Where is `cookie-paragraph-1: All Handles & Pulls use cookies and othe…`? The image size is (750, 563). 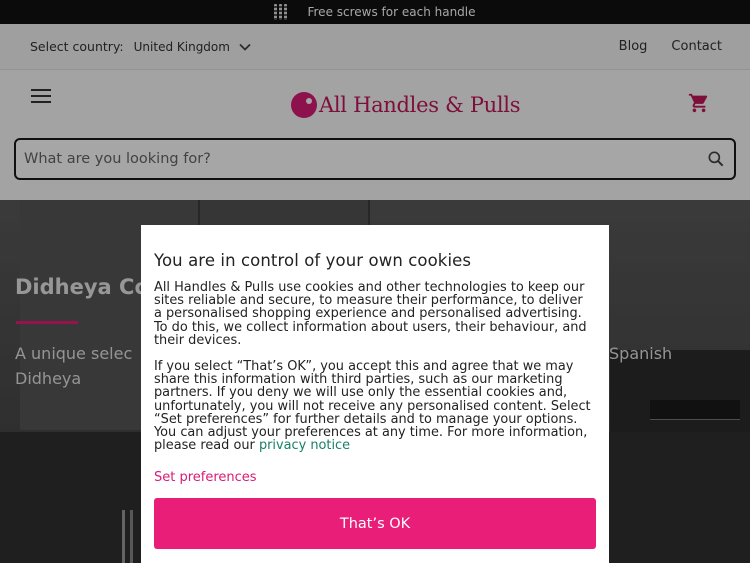
cookie-paragraph-1: All Handles & Pulls use cookies and othe… is located at coordinates (370, 314).